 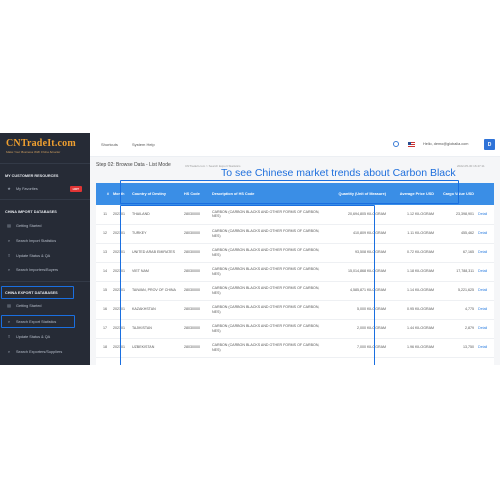 What do you see at coordinates (105, 290) in the screenshot?
I see `row-index: 15` at bounding box center [105, 290].